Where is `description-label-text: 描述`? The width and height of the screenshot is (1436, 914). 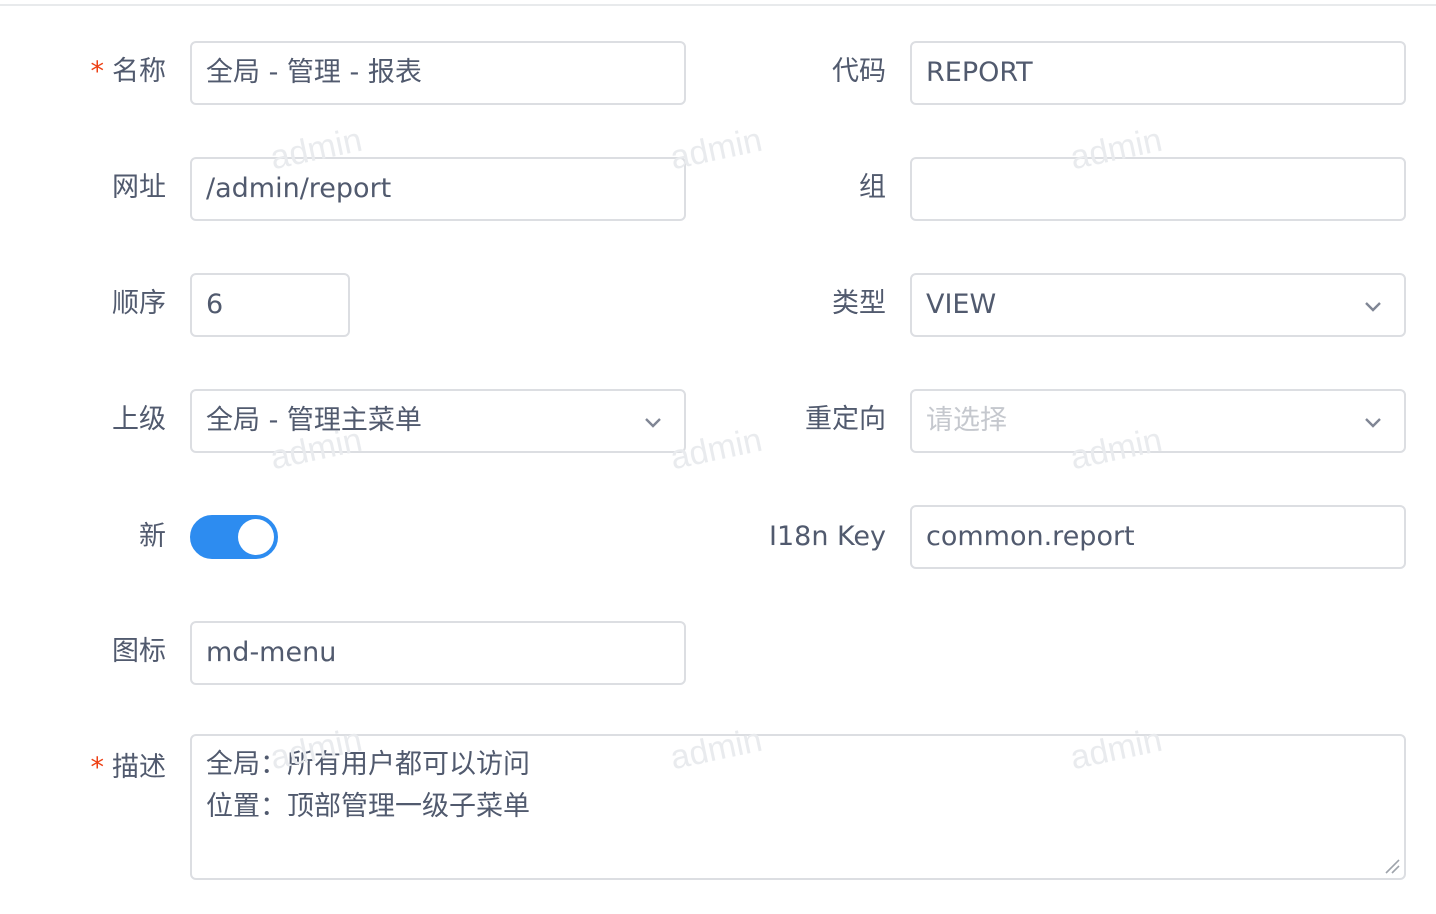
description-label-text: 描述 is located at coordinates (139, 767).